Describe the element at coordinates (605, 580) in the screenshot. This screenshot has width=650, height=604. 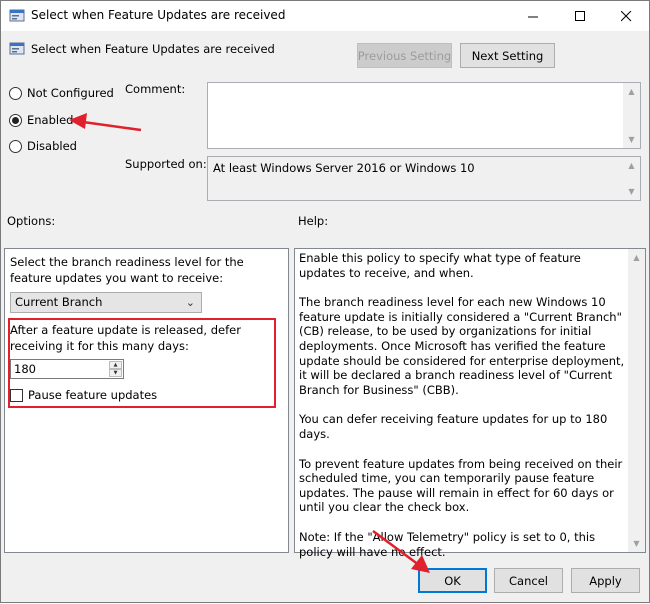
I see `apply-button: Apply` at that location.